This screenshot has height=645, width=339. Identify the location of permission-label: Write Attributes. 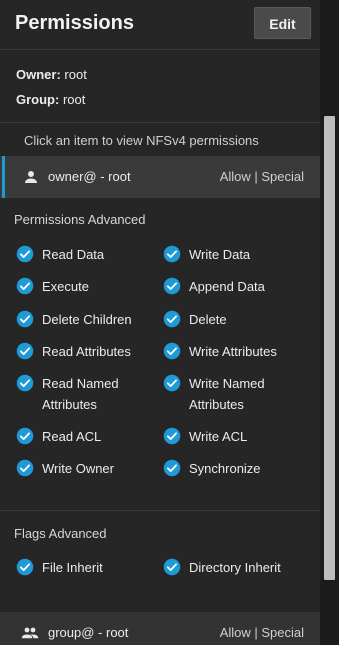
(233, 351).